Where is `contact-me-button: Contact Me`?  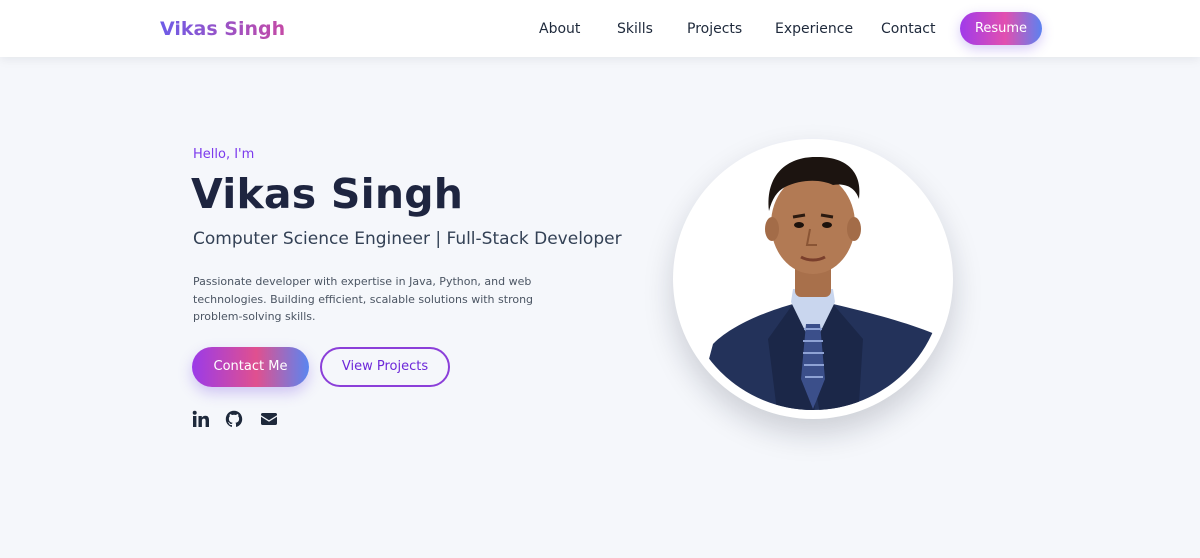
contact-me-button: Contact Me is located at coordinates (250, 367).